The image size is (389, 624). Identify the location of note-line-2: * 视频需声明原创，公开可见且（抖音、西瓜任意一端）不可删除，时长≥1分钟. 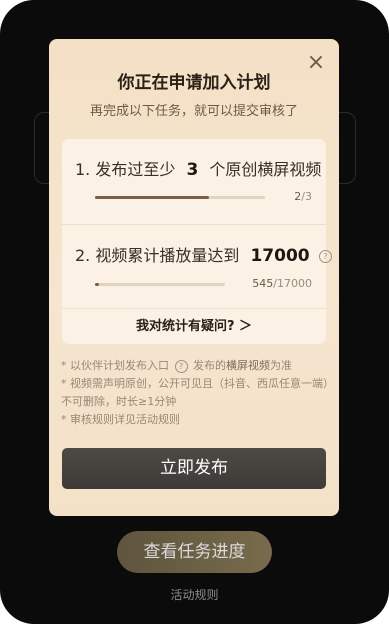
(195, 392).